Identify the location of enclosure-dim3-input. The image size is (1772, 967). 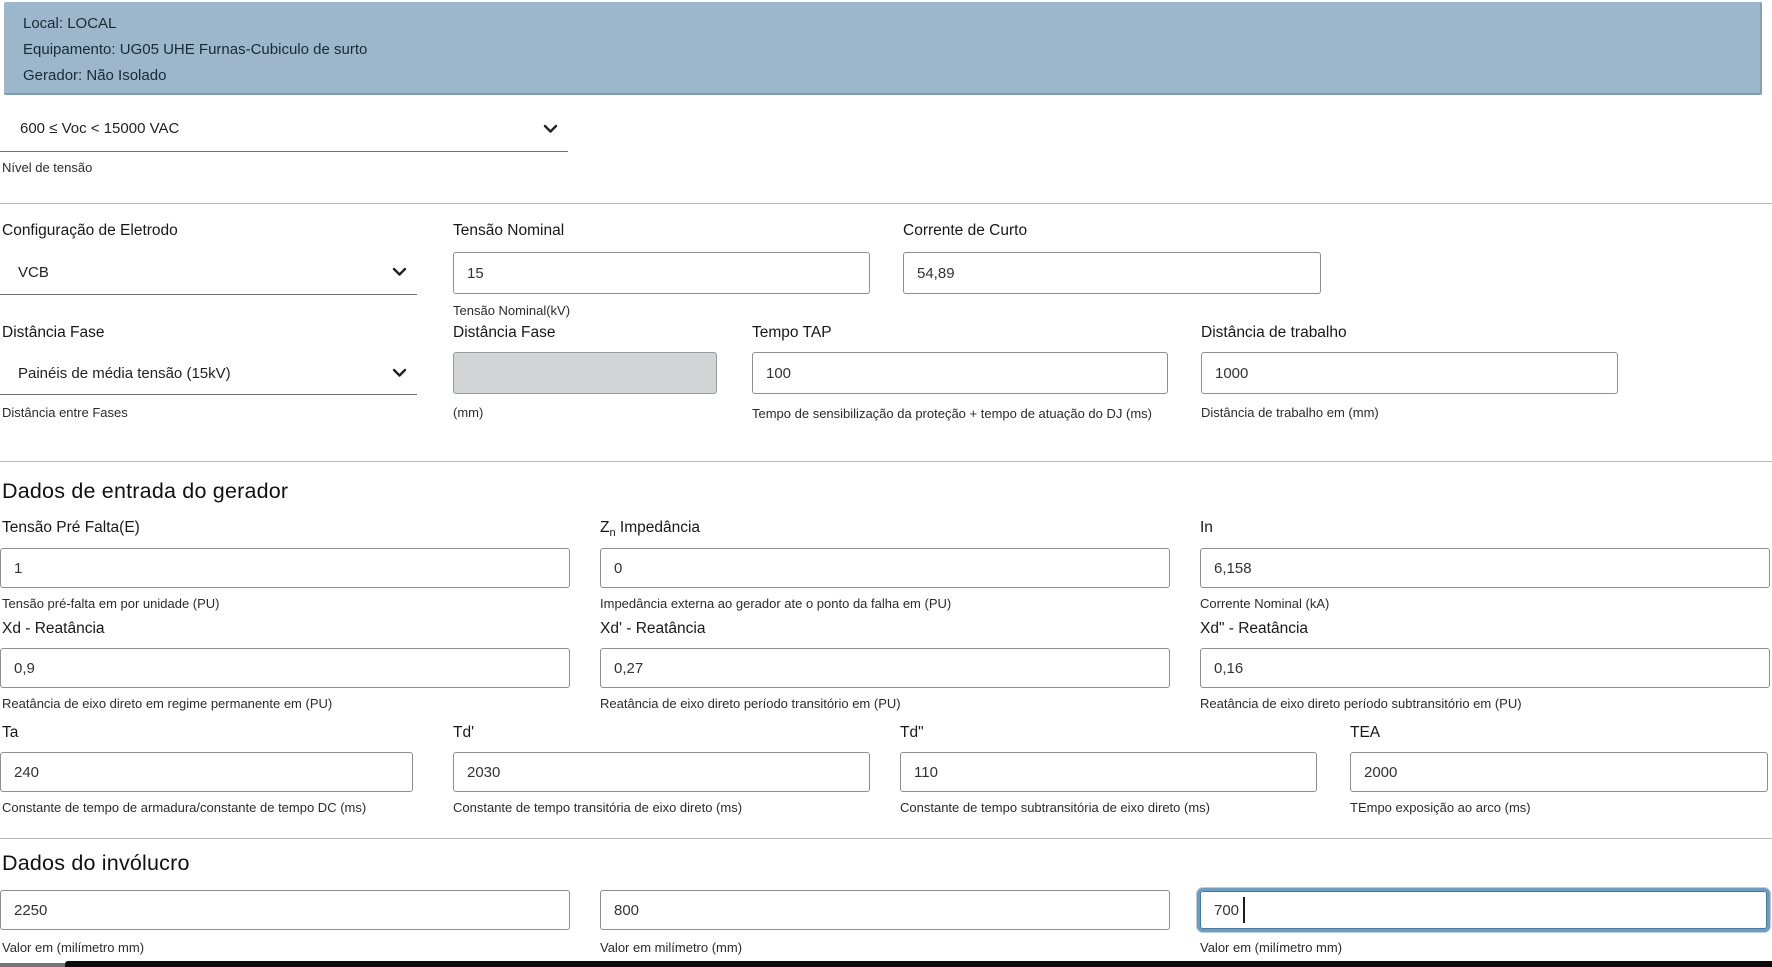
(1483, 910).